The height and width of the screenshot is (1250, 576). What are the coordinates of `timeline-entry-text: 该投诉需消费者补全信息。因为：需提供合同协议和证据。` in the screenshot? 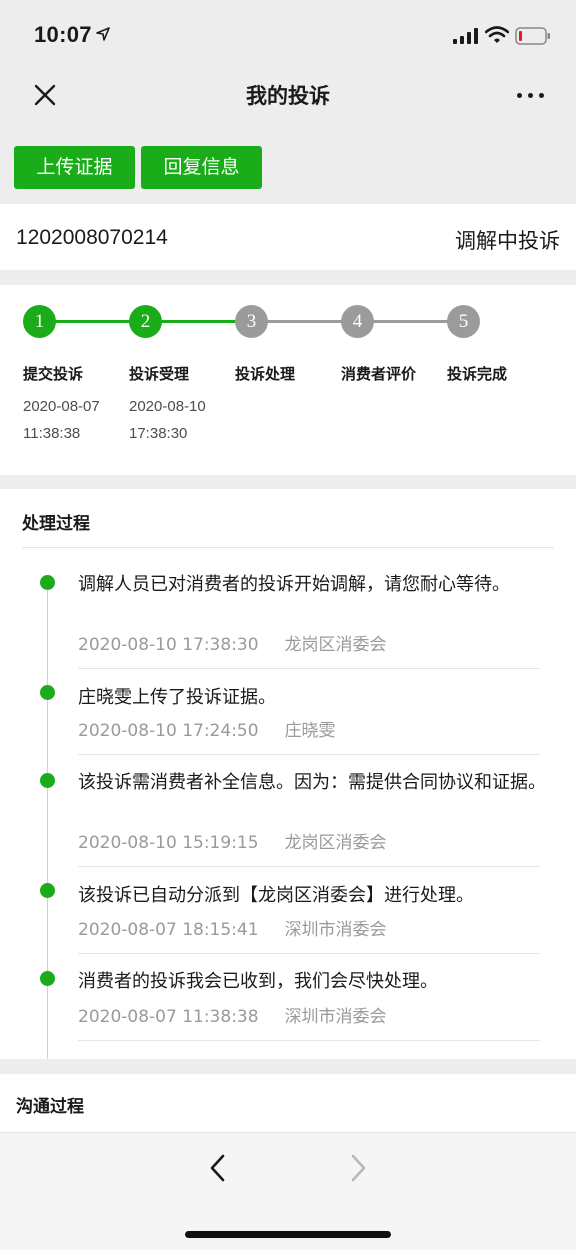 It's located at (312, 782).